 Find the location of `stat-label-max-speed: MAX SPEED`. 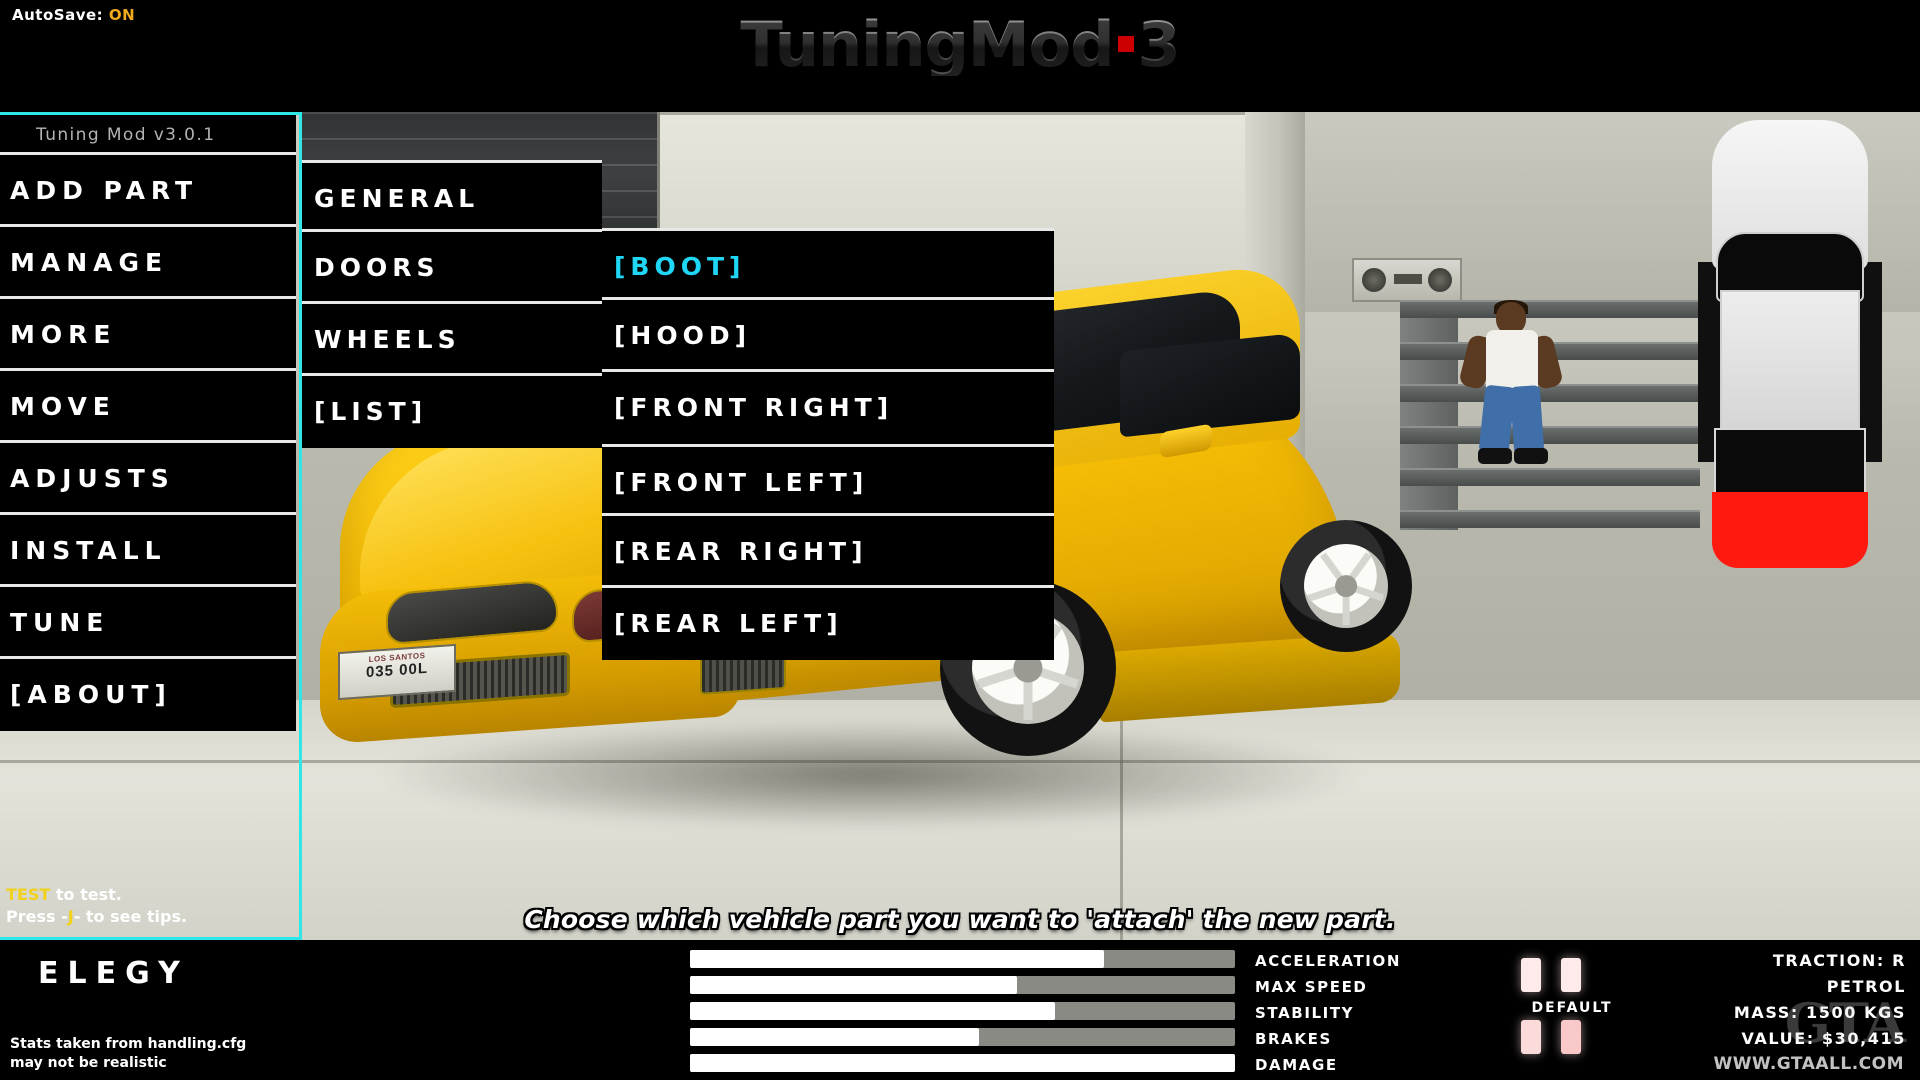

stat-label-max-speed: MAX SPEED is located at coordinates (1311, 987).